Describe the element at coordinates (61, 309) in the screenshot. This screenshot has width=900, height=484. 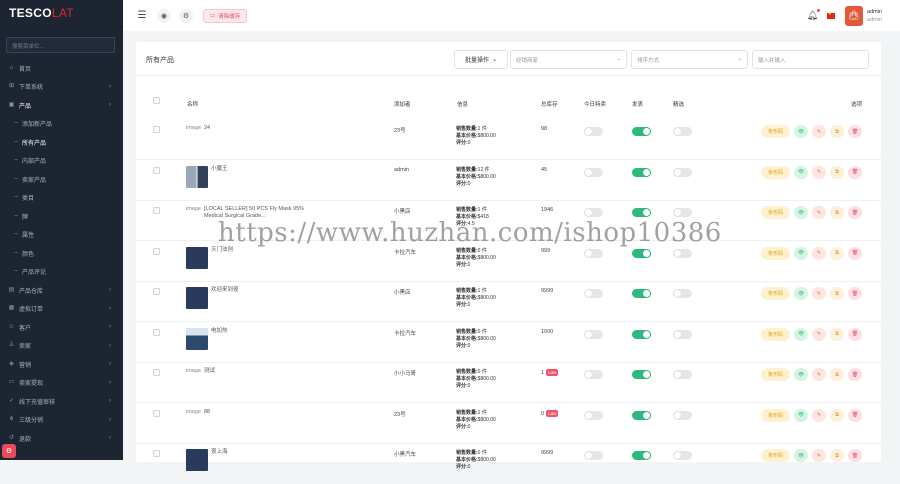
I see `sidebar-item: ▦ 虚拟订单 ›` at that location.